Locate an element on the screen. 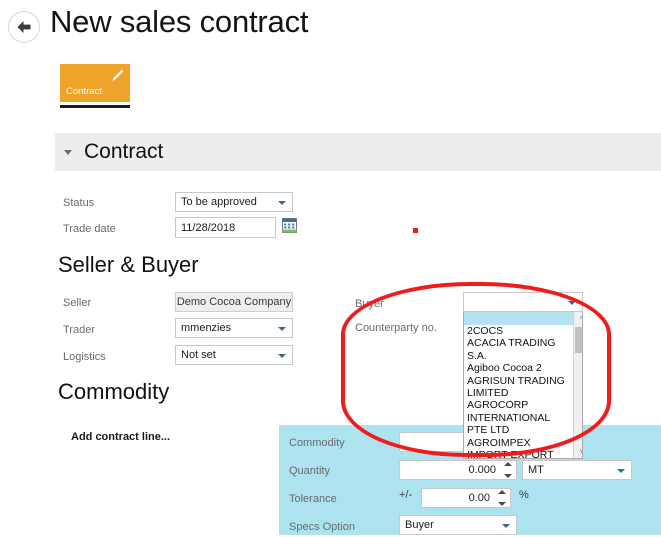 Image resolution: width=661 pixels, height=537 pixels. seller-field: Demo Cocoa Company is located at coordinates (234, 302).